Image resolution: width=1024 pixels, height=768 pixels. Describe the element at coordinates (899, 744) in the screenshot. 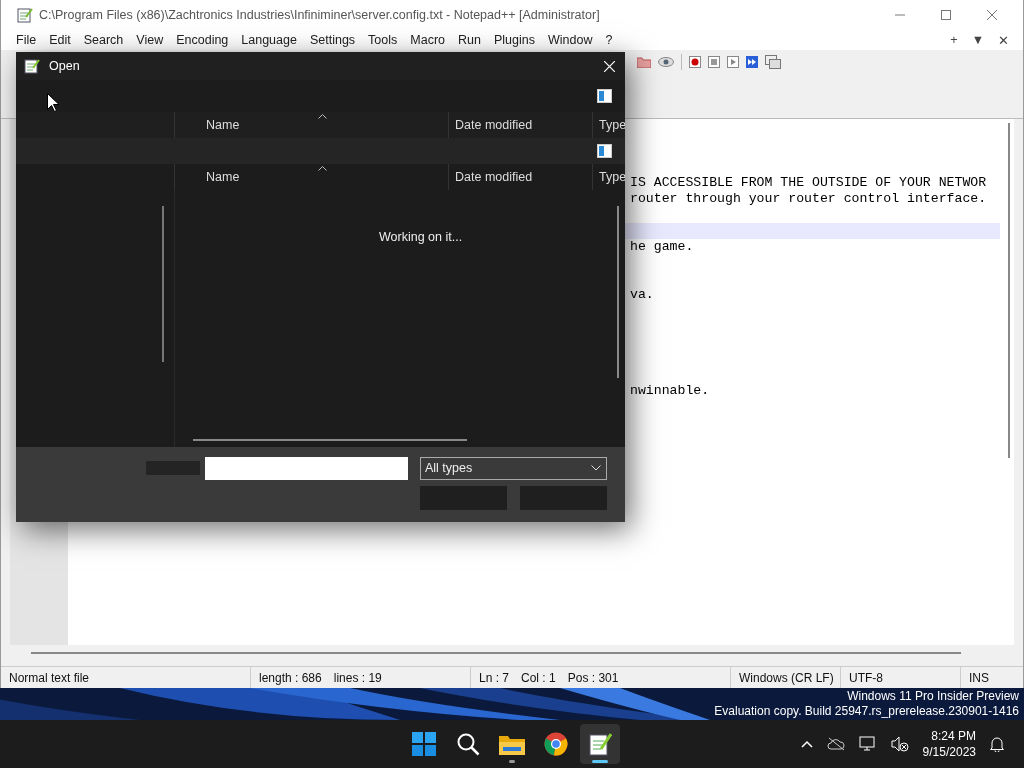

I see `speaker-muted-icon` at that location.